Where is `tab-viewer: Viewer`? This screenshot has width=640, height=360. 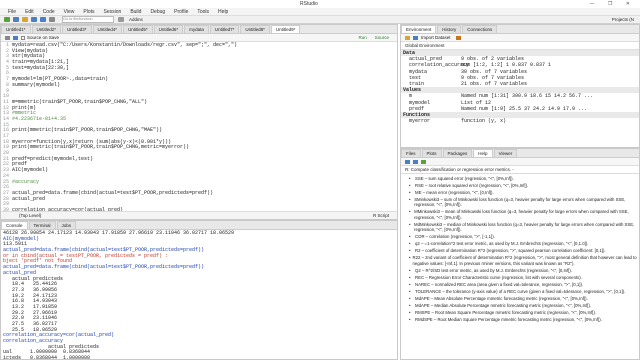
tab-viewer: Viewer is located at coordinates (505, 153).